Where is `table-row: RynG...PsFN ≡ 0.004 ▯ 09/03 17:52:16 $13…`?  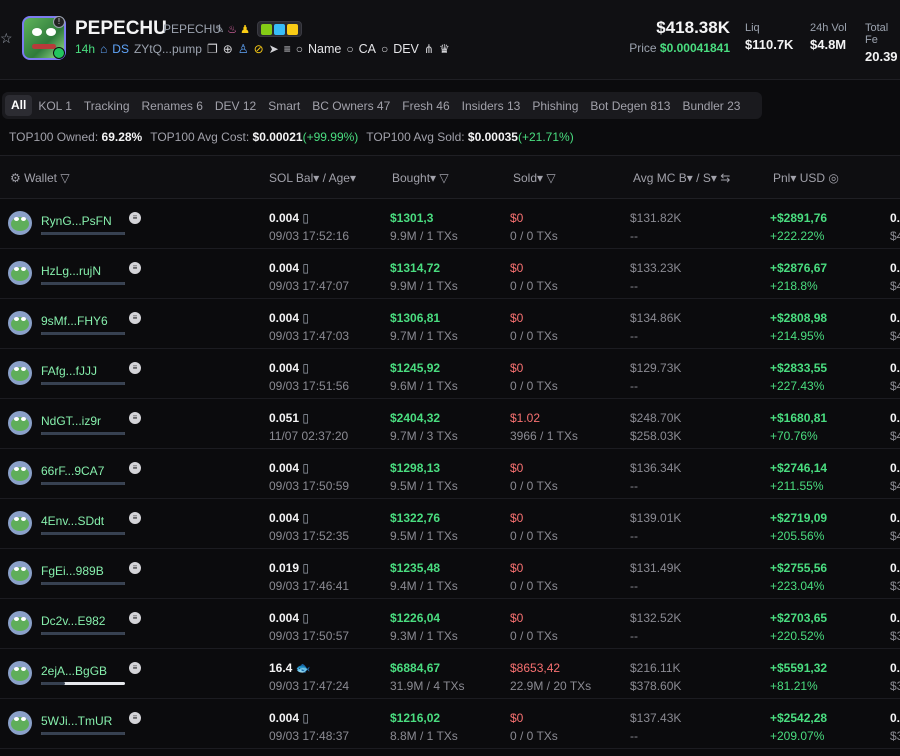
table-row: RynG...PsFN ≡ 0.004 ▯ 09/03 17:52:16 $13… is located at coordinates (450, 224).